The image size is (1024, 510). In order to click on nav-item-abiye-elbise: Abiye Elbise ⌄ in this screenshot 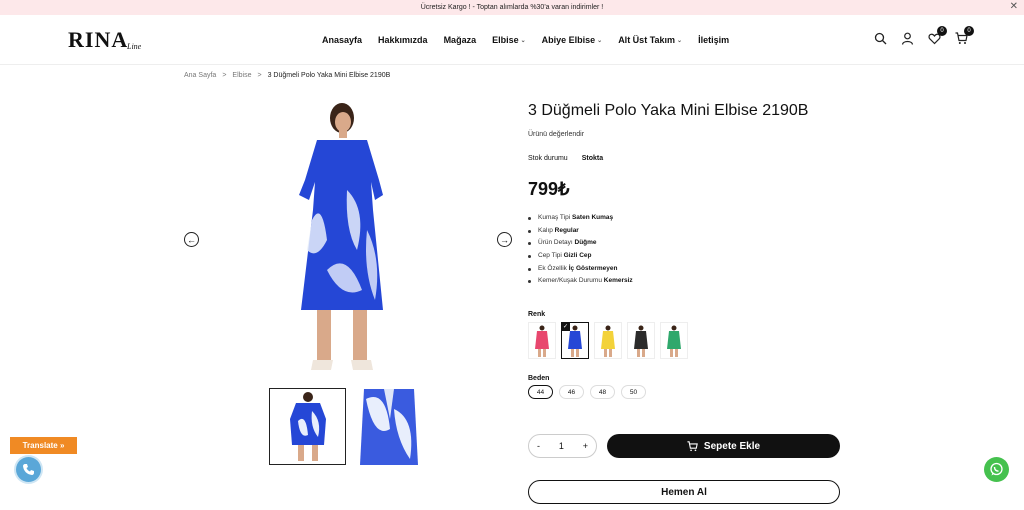, I will do `click(572, 40)`.